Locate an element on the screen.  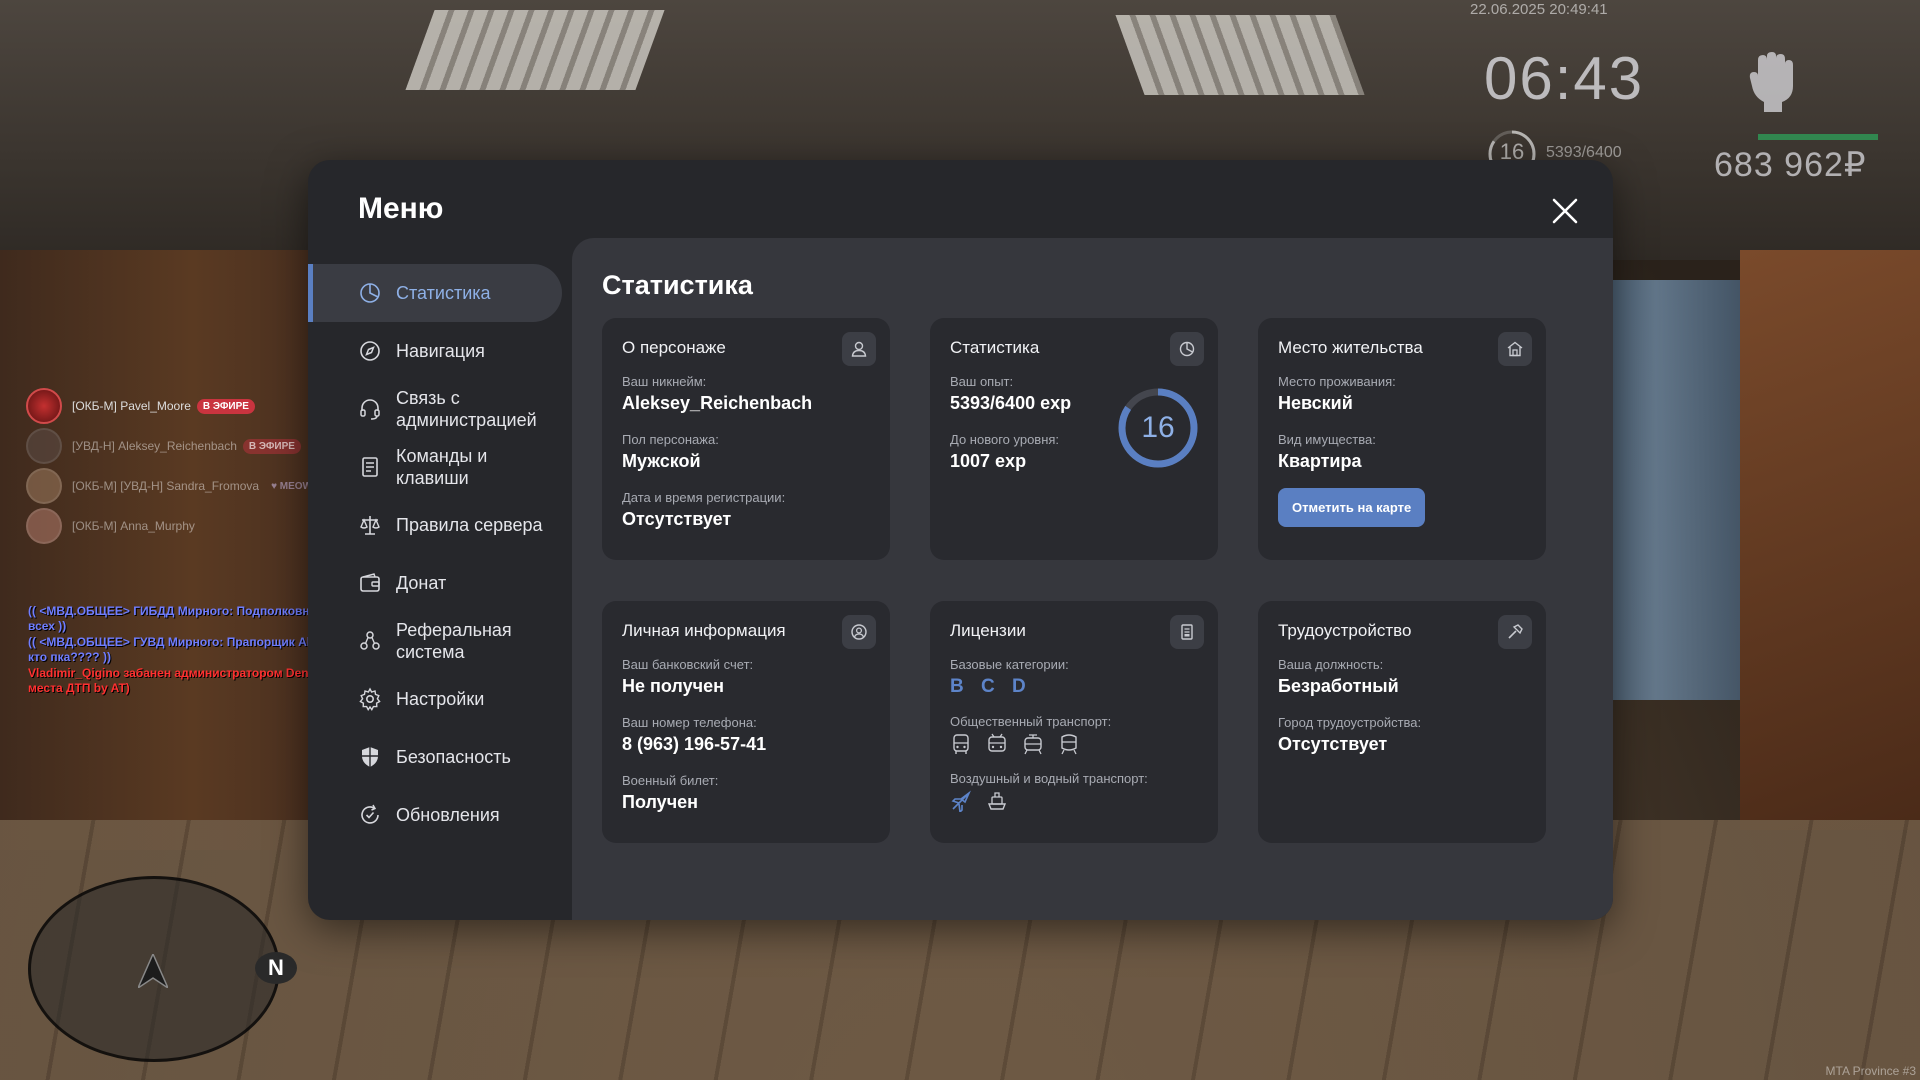
field-label: Ваш номер телефона: is located at coordinates (689, 722).